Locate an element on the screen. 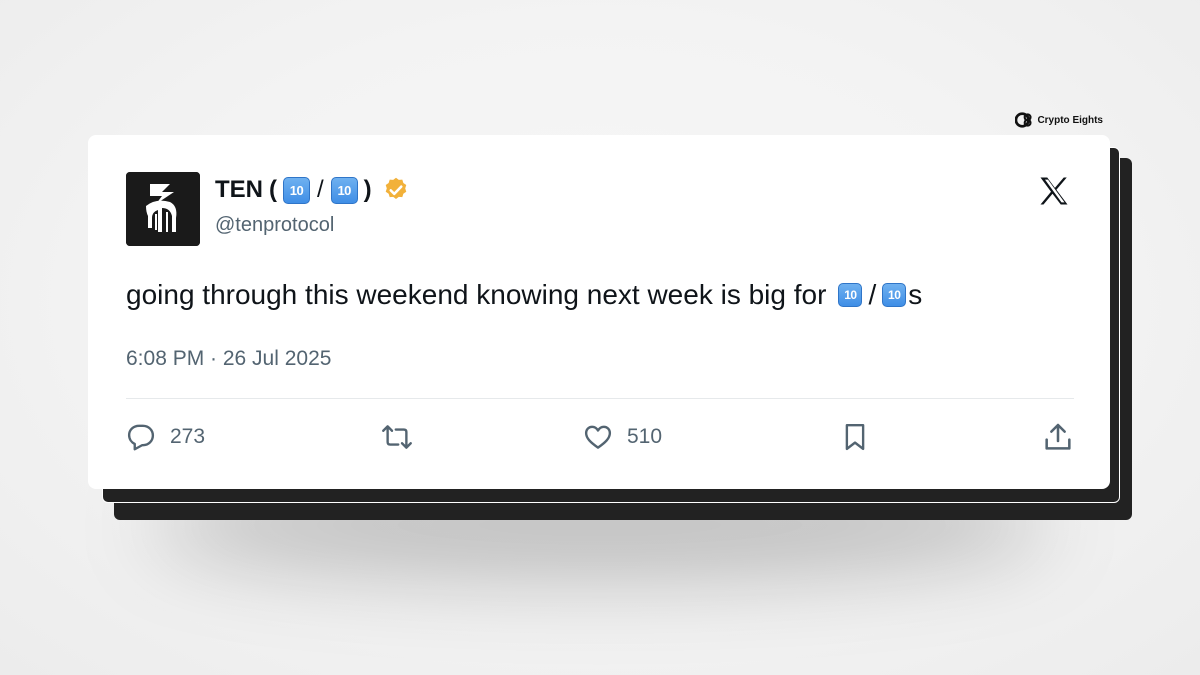 The height and width of the screenshot is (675, 1200). name-open-paren: ( is located at coordinates (273, 189).